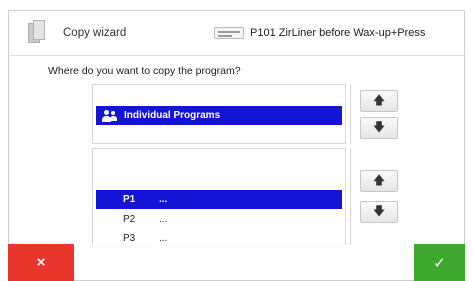 The image size is (473, 281). I want to click on program-scroll-up-button: 🡅, so click(379, 181).